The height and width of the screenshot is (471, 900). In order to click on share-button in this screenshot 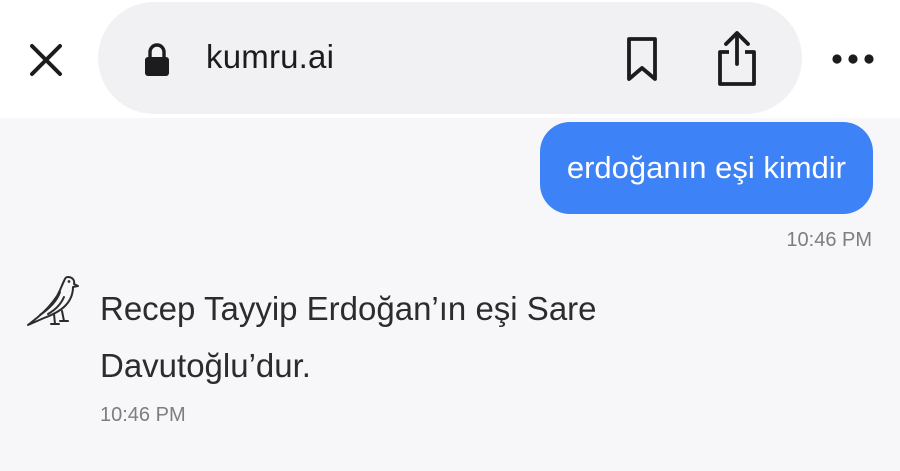, I will do `click(737, 58)`.